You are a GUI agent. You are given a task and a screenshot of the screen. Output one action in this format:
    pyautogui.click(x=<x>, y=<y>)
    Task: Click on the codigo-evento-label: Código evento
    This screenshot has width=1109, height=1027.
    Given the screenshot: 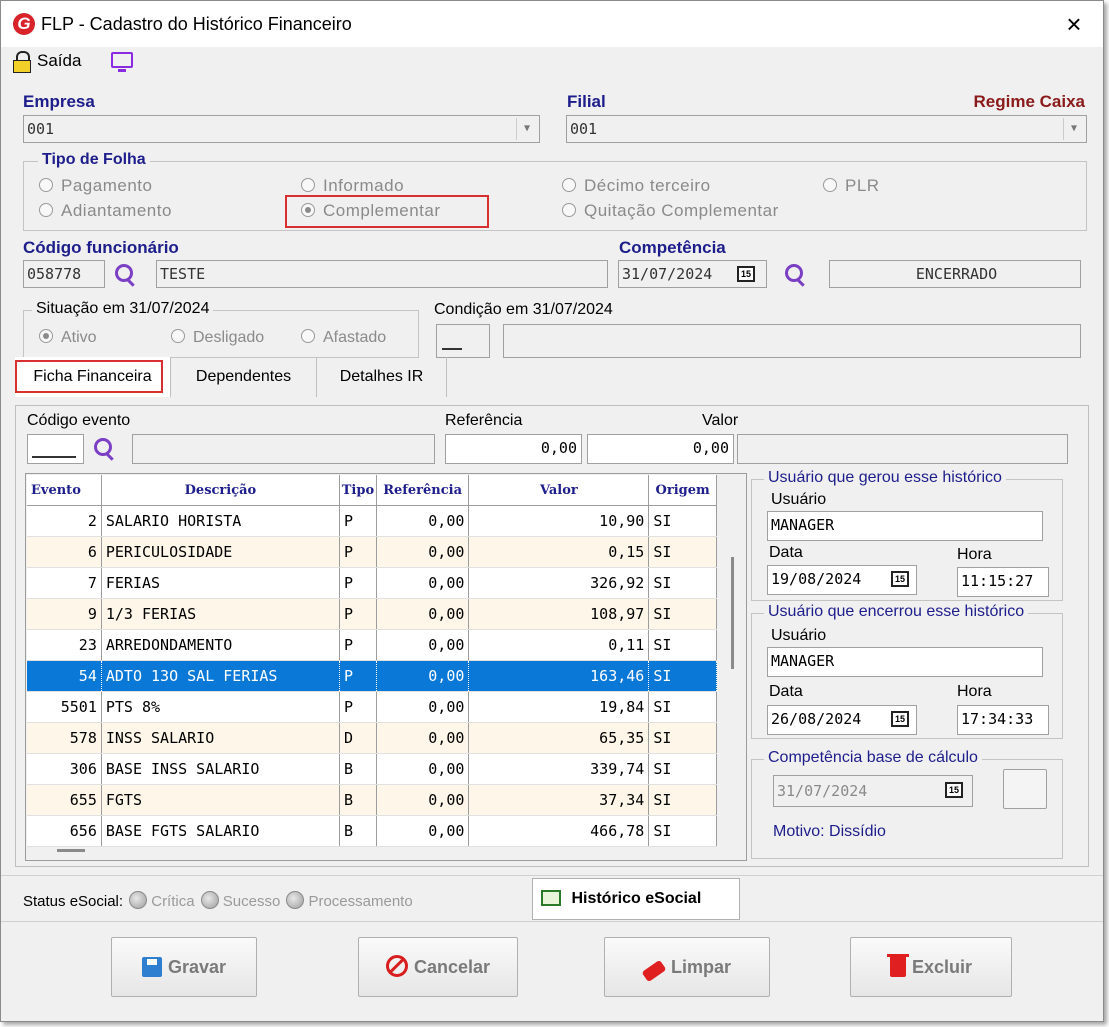 What is the action you would take?
    pyautogui.click(x=79, y=420)
    